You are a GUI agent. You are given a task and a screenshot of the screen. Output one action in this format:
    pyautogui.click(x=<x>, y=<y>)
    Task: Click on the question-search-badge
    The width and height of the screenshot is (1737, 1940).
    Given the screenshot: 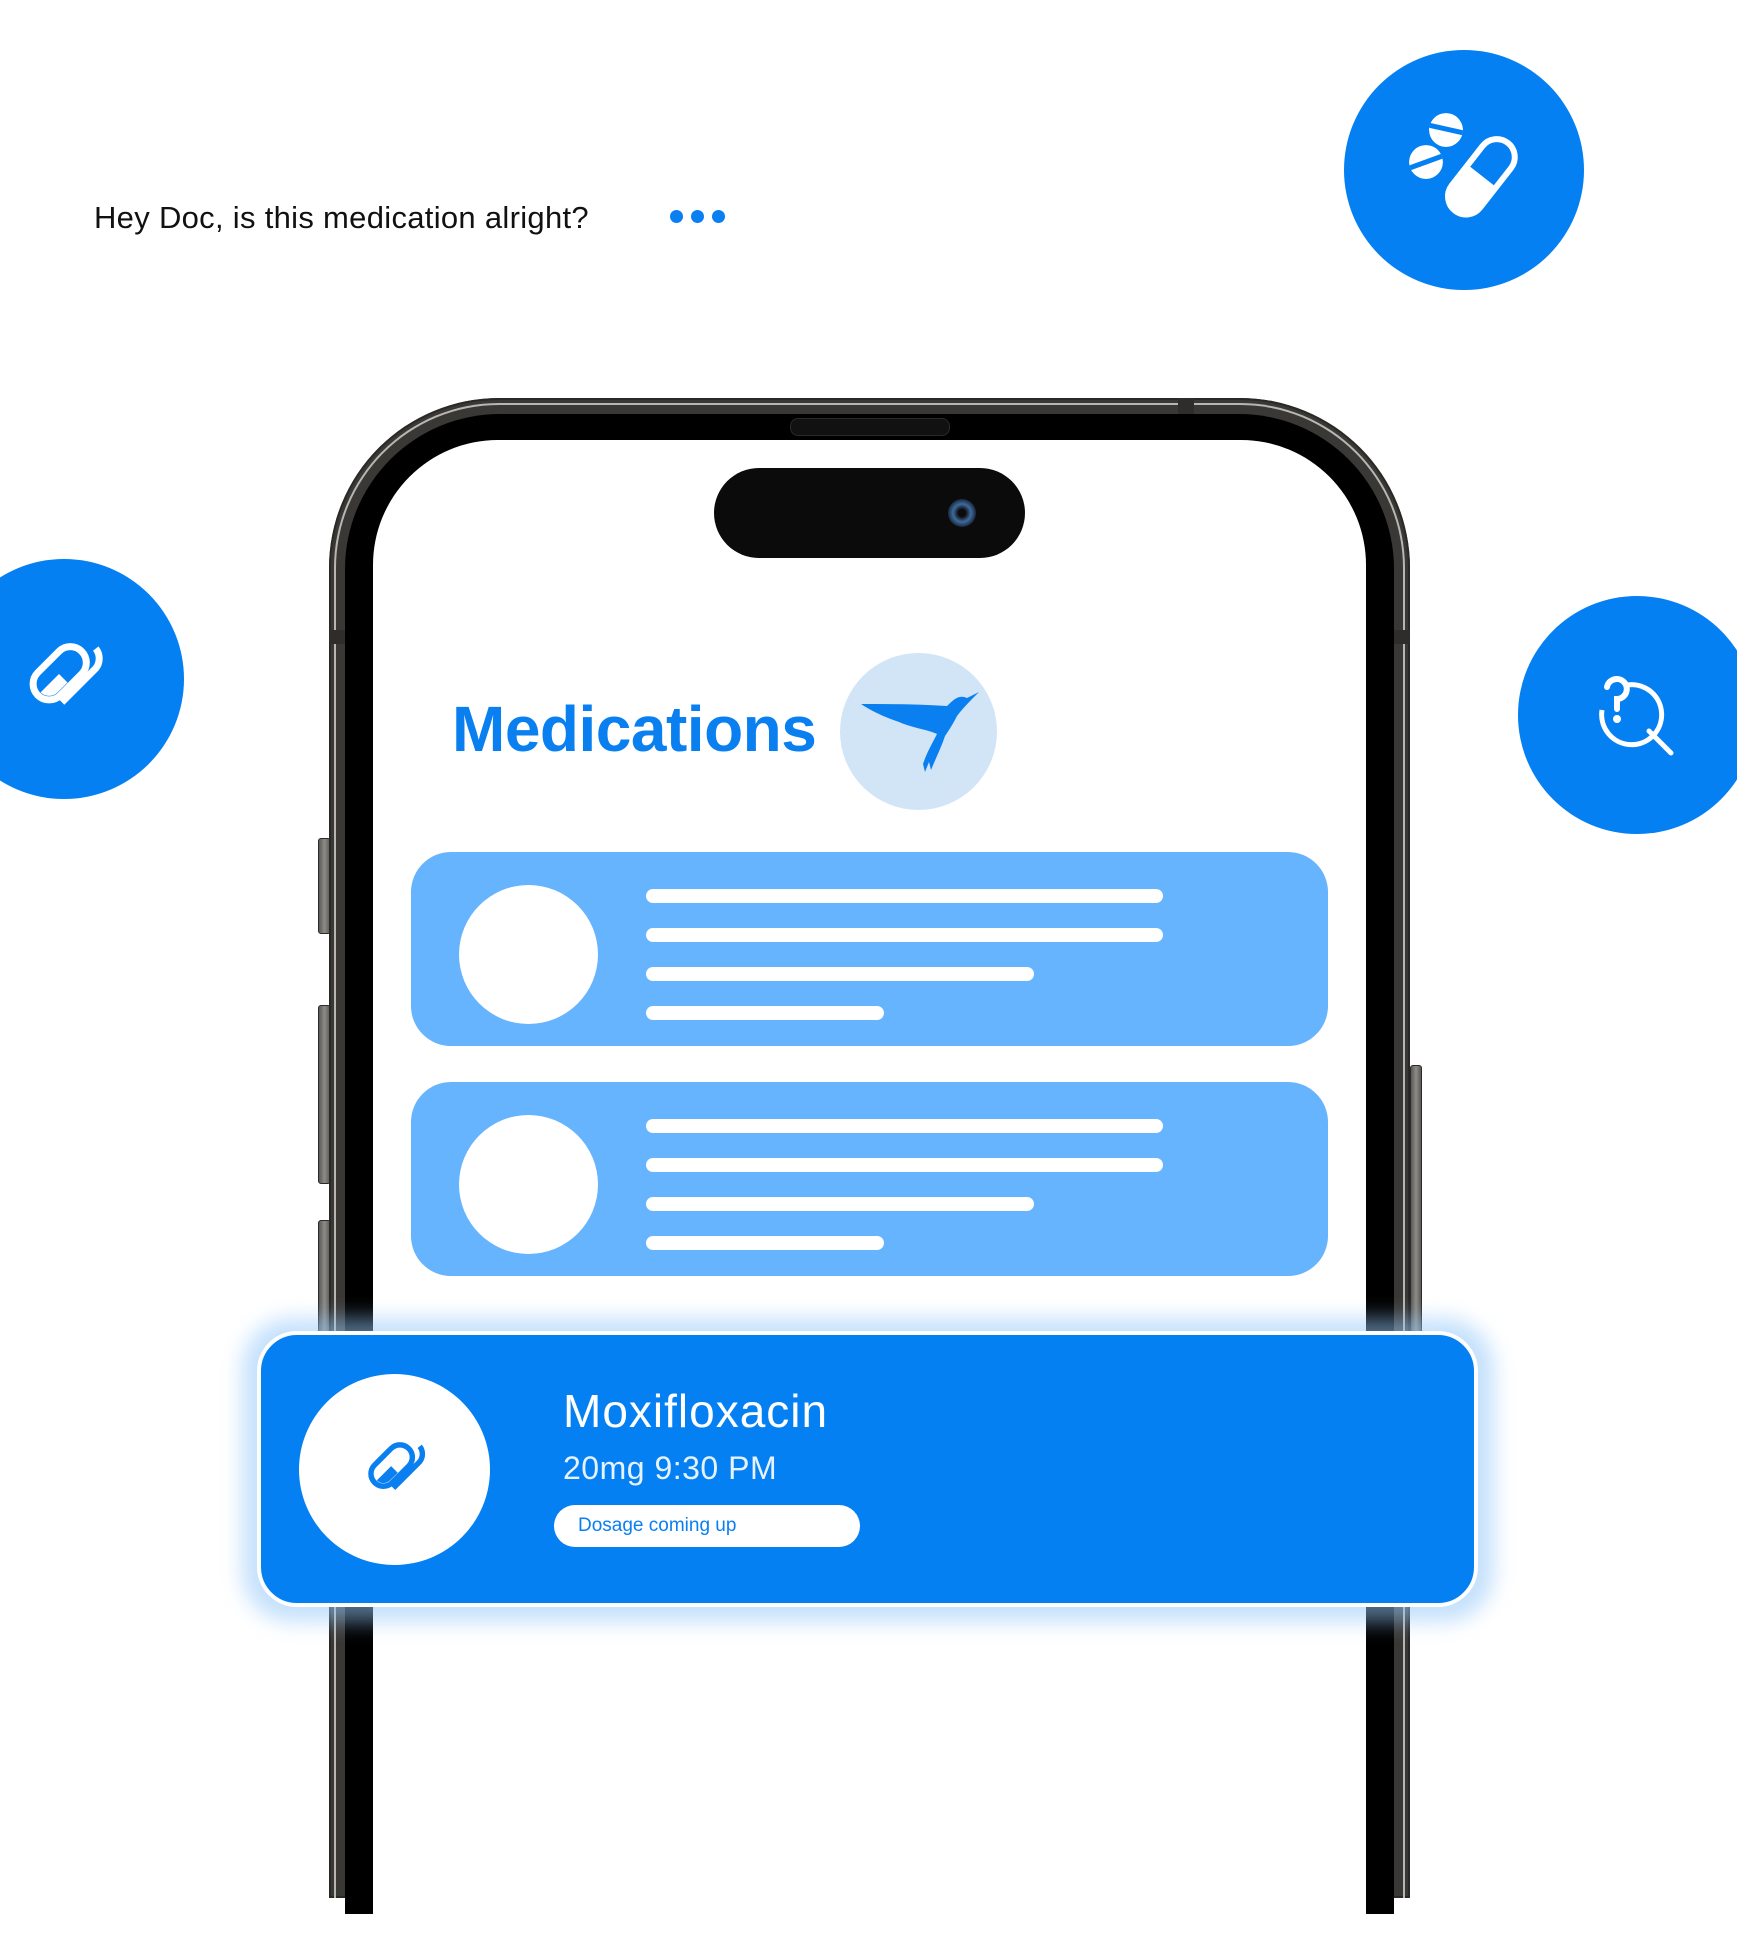 What is the action you would take?
    pyautogui.click(x=1627, y=715)
    